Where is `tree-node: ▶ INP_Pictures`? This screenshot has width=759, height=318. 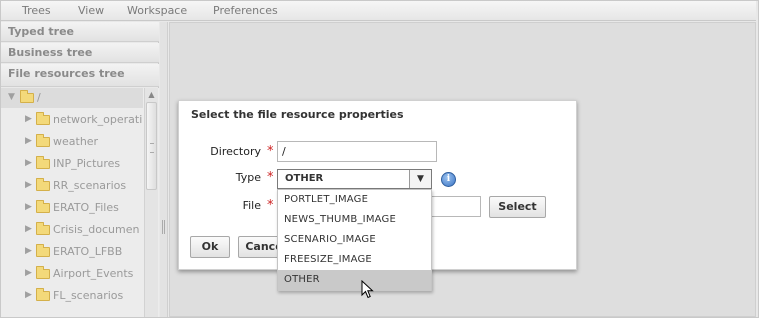 tree-node: ▶ INP_Pictures is located at coordinates (72, 164).